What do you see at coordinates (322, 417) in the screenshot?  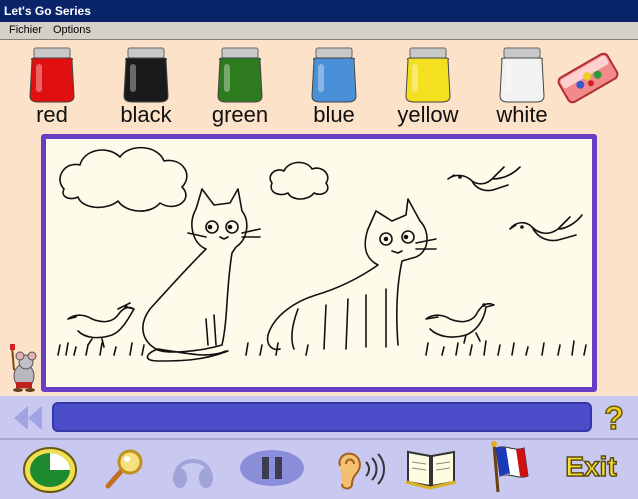 I see `progress-bar` at bounding box center [322, 417].